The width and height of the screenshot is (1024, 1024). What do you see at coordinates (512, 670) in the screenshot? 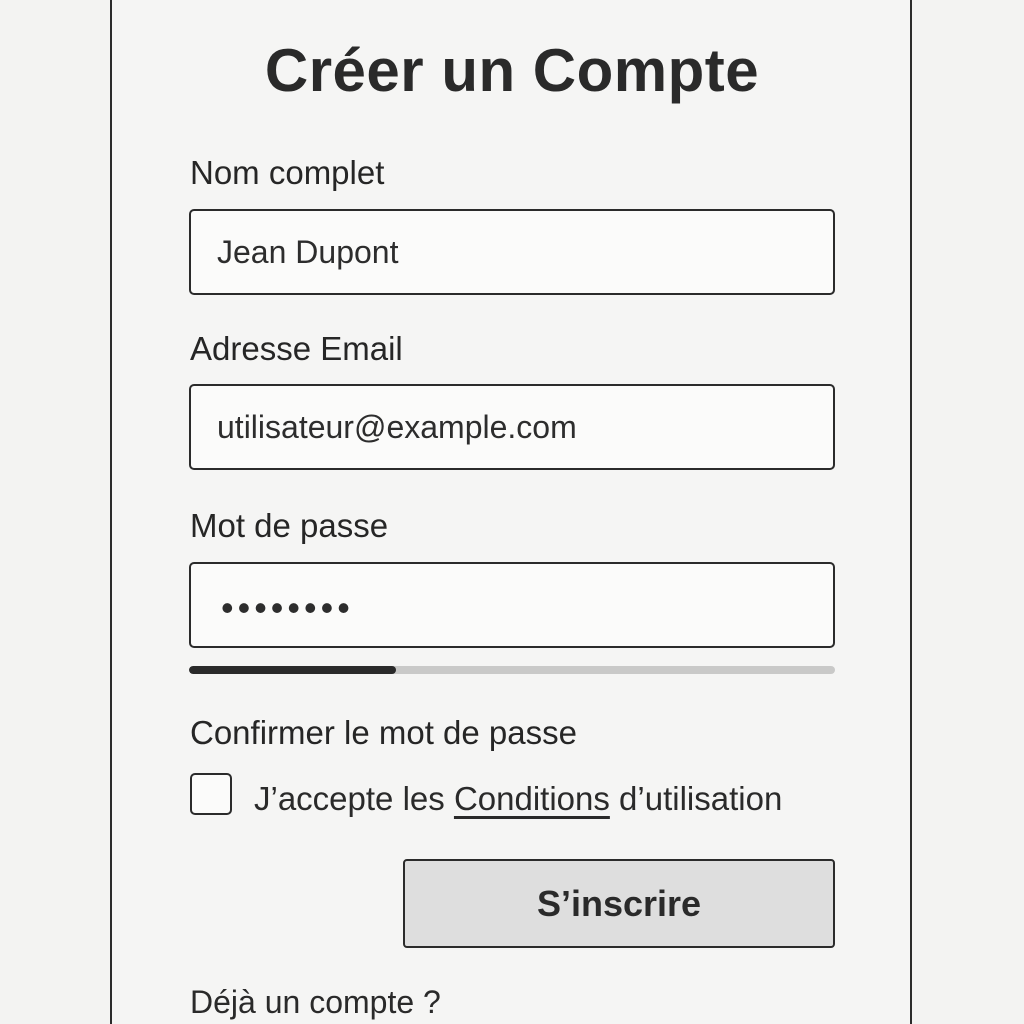
I see `password-strength-meter` at bounding box center [512, 670].